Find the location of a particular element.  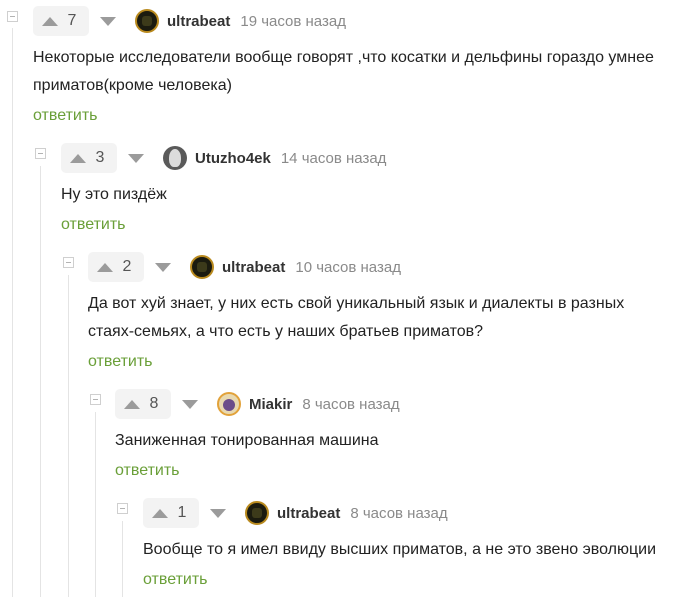

vote-block: 2 is located at coordinates (116, 267).